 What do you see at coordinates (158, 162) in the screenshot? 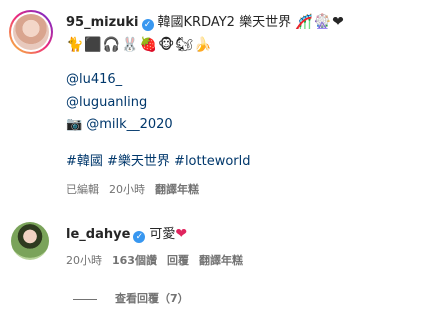
I see `hashtags: #韓國 #樂天世界 #lotteworld` at bounding box center [158, 162].